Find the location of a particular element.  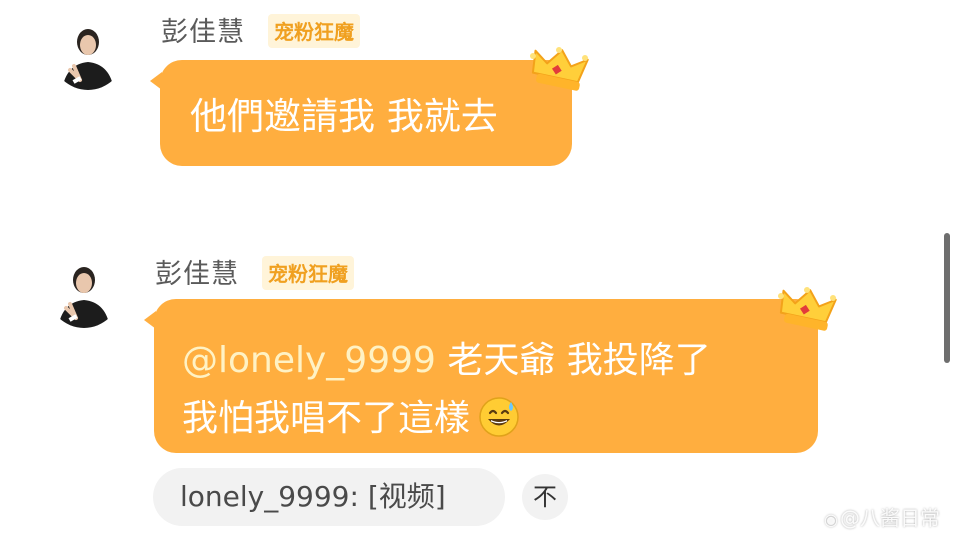

message-text: 老天爺 我投降了 is located at coordinates (573, 360).